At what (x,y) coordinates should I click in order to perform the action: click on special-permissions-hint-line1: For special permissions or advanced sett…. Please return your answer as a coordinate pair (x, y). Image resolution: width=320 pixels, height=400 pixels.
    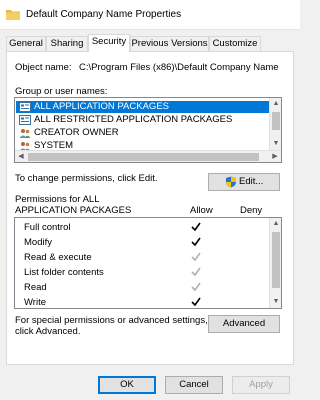
    Looking at the image, I should click on (111, 320).